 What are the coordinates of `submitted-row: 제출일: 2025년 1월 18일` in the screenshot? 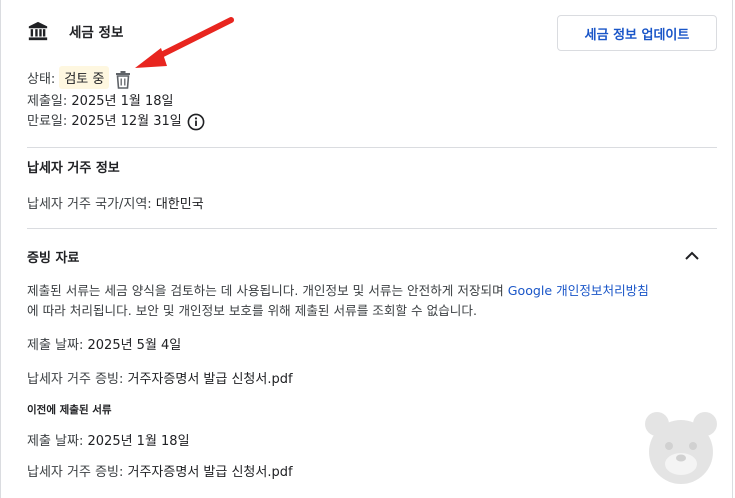 It's located at (100, 99).